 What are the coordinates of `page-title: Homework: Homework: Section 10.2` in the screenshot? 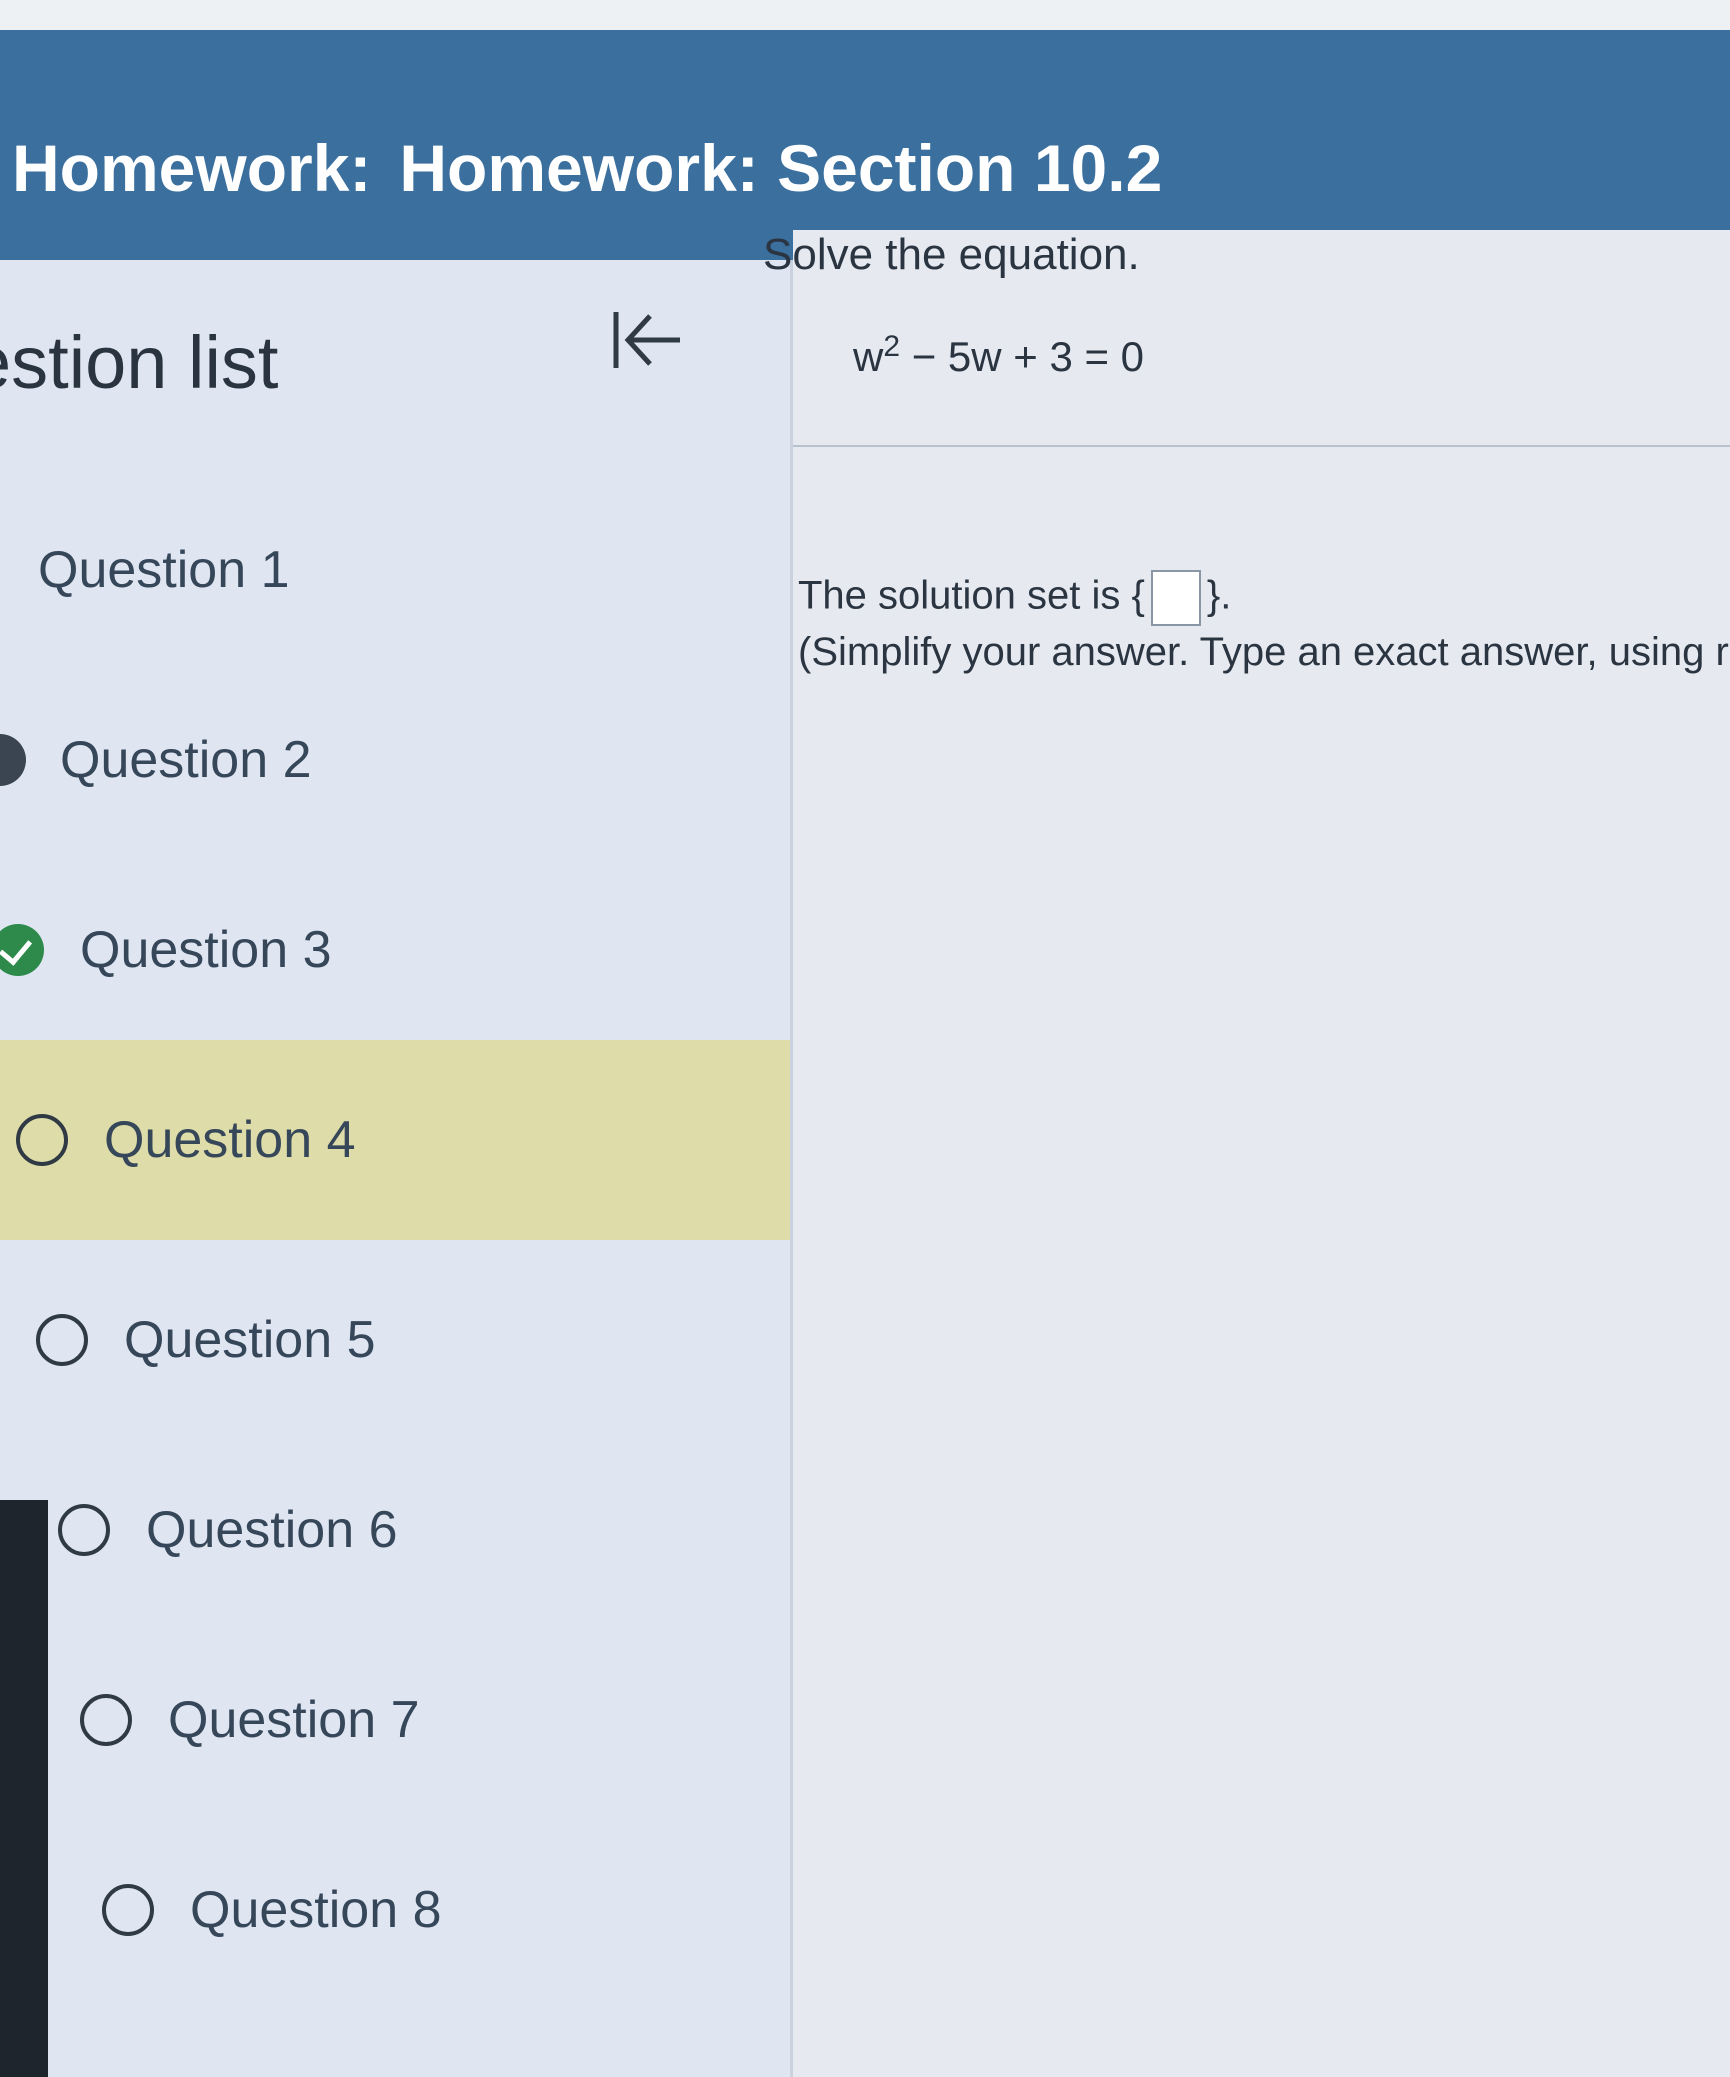 It's located at (587, 168).